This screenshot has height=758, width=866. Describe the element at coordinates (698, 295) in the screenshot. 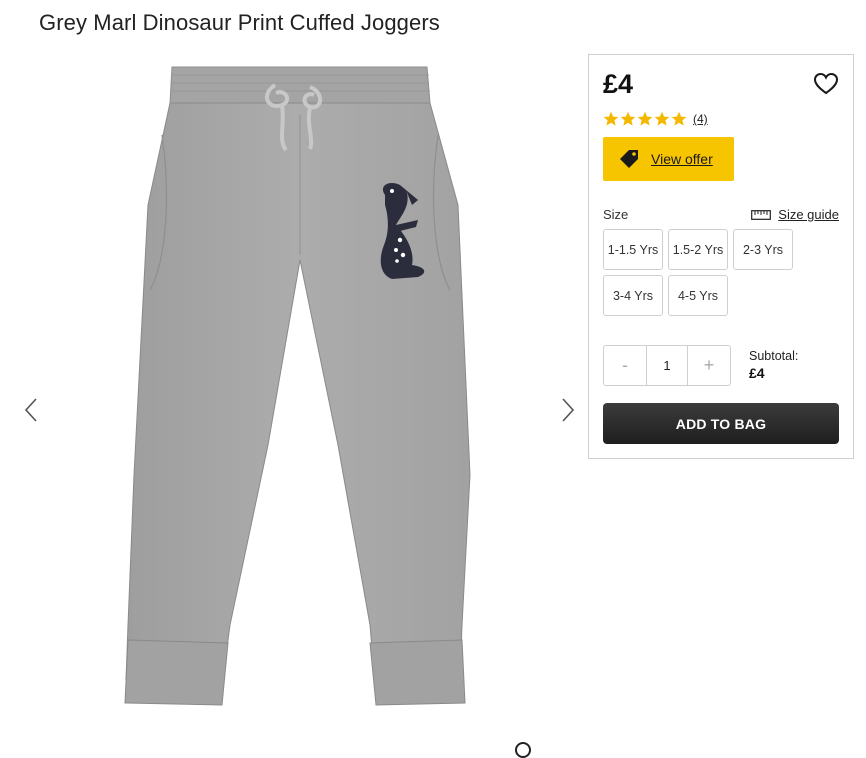

I see `size-option: 4-5 Yrs` at that location.